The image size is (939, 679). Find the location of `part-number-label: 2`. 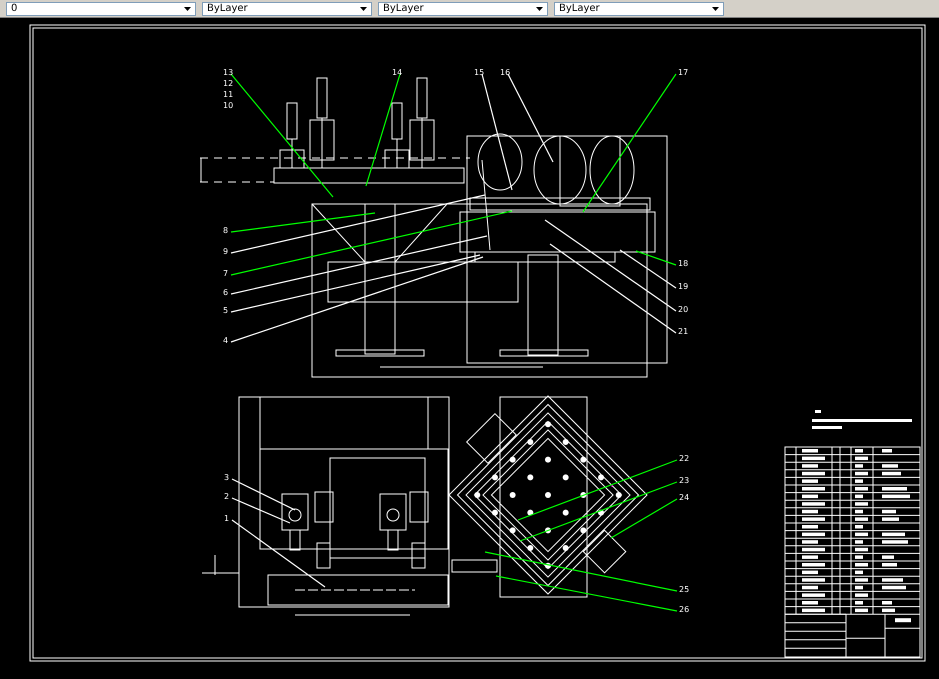

part-number-label: 2 is located at coordinates (227, 496).